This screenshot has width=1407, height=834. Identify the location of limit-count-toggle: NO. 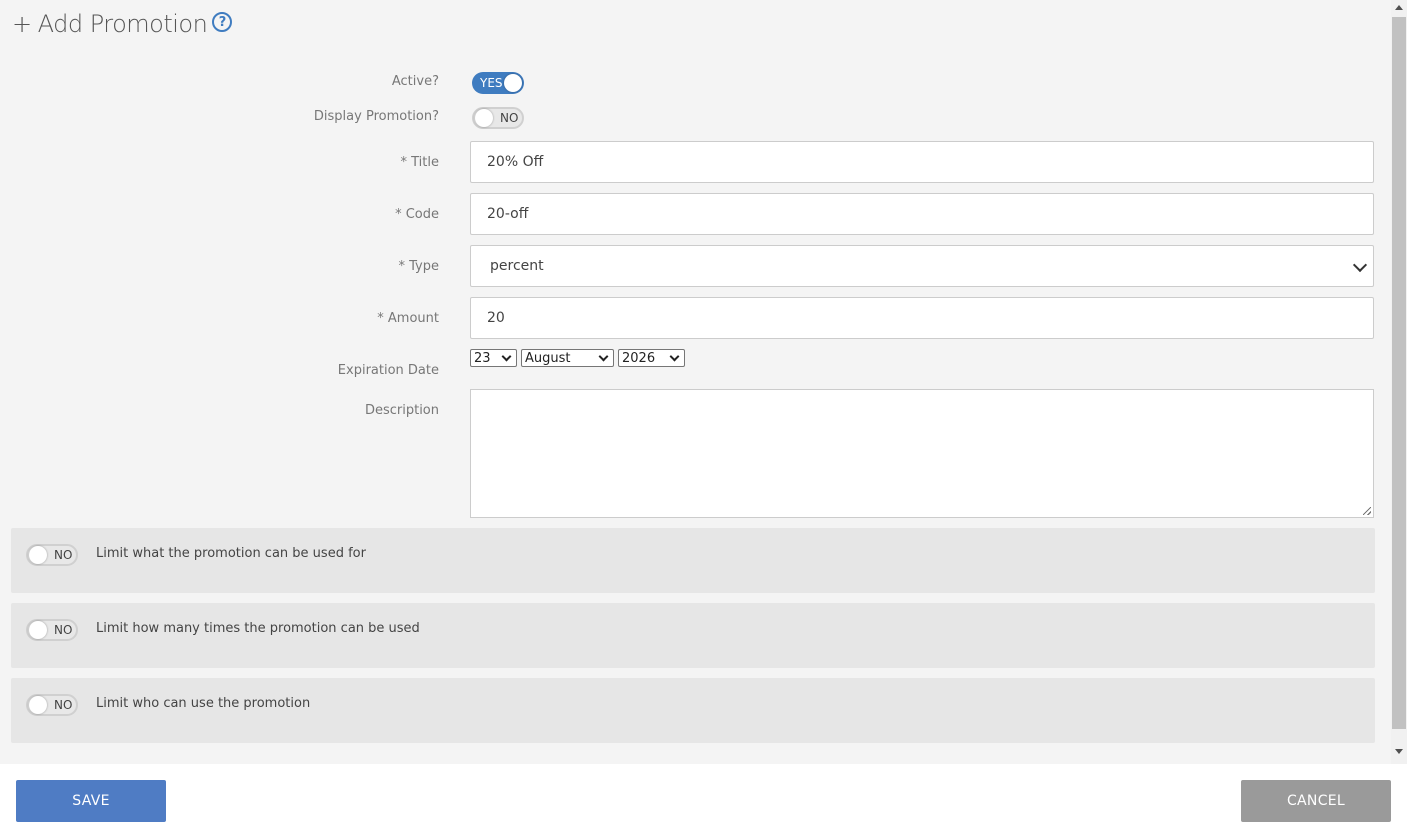
(52, 630).